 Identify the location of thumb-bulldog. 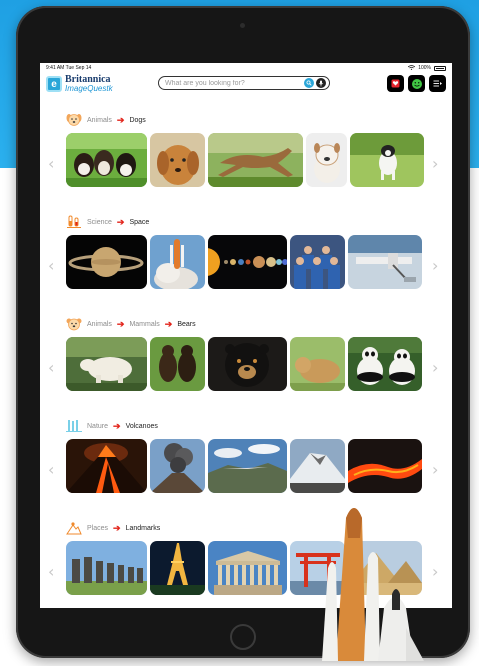
(326, 160).